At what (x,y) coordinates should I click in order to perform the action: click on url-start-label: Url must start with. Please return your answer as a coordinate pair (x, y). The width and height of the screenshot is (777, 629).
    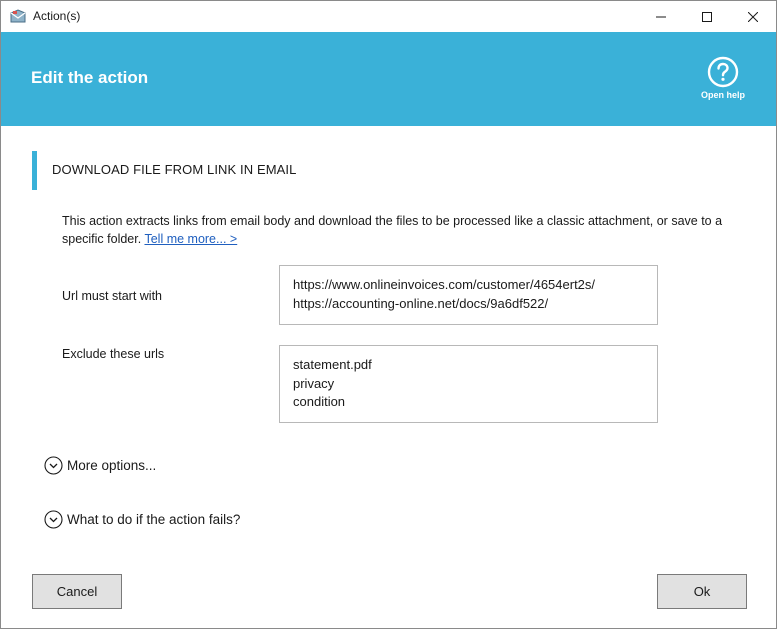
    Looking at the image, I should click on (112, 296).